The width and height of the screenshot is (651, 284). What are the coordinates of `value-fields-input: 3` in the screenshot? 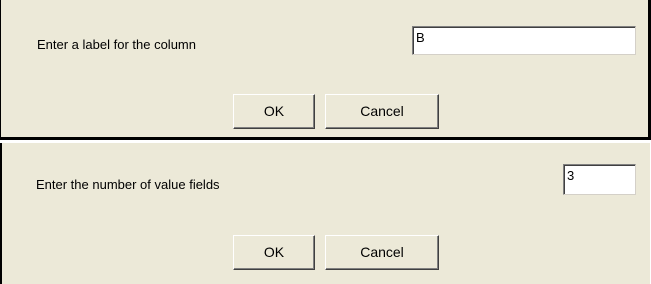 It's located at (599, 179).